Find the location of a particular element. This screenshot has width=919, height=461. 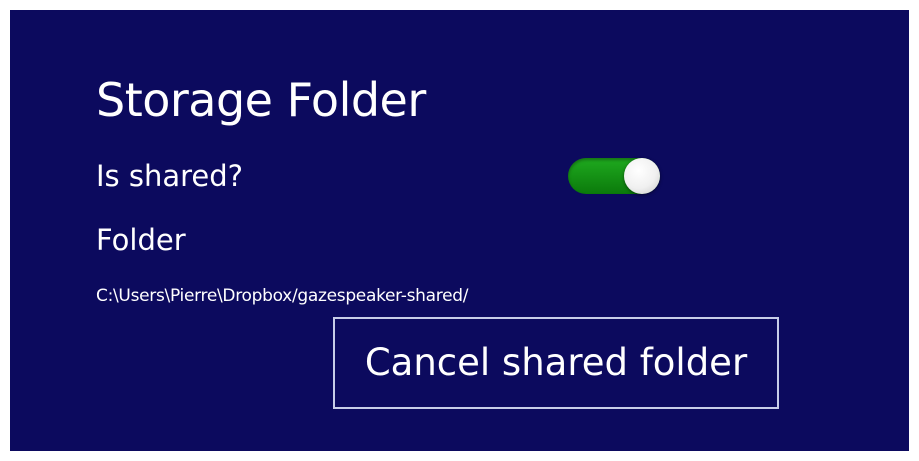

folder-label: Folder is located at coordinates (141, 240).